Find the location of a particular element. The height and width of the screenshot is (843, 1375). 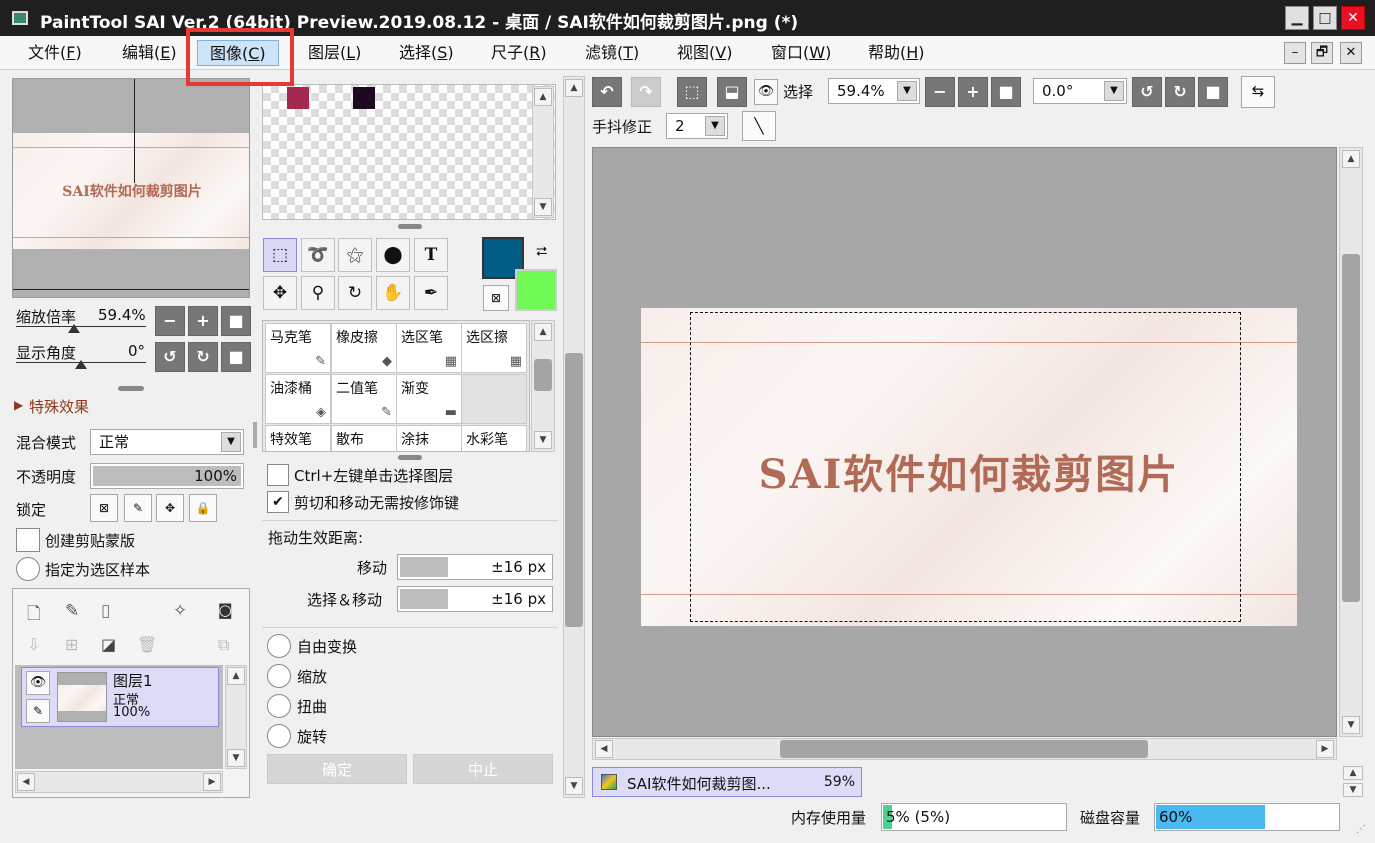

cut-move-checkbox: ✔ is located at coordinates (278, 502).